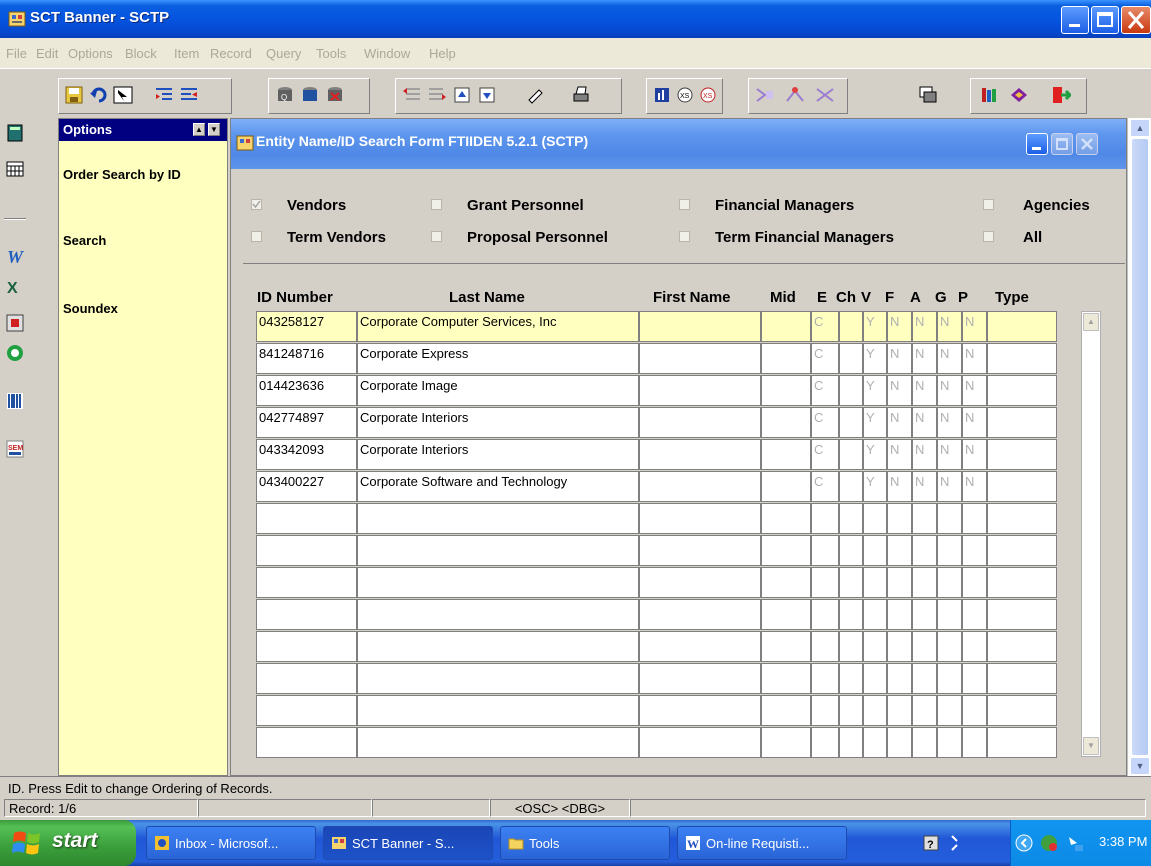 Image resolution: width=1151 pixels, height=866 pixels. Describe the element at coordinates (15, 323) in the screenshot. I see `screen-capture-icon` at that location.